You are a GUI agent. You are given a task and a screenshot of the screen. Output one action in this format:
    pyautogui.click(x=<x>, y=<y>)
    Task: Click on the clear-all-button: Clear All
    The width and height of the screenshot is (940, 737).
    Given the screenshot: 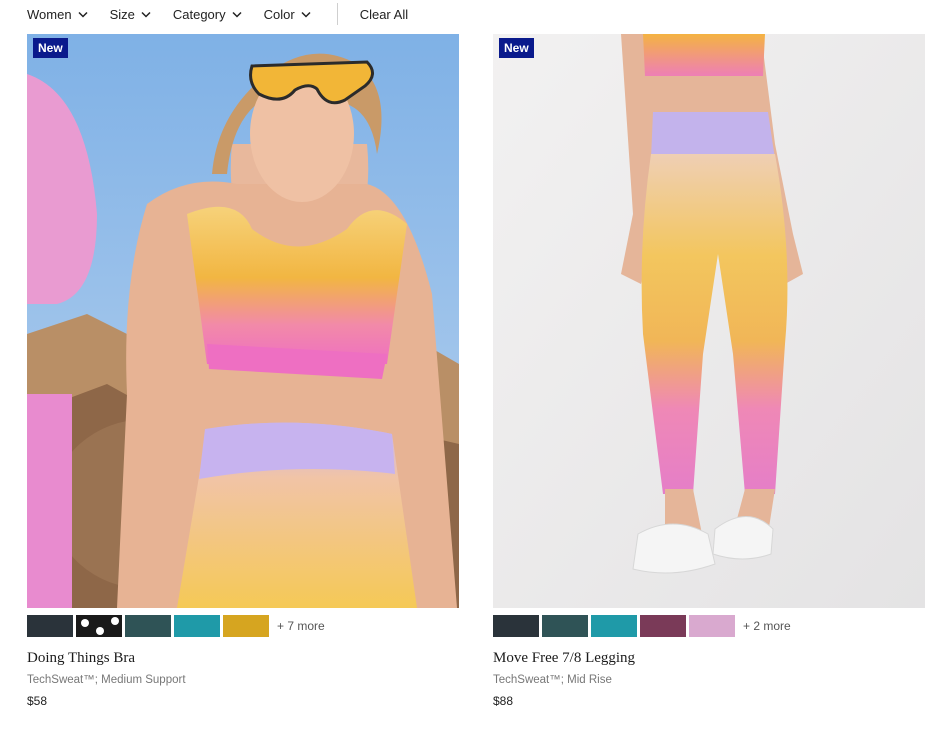 What is the action you would take?
    pyautogui.click(x=384, y=14)
    